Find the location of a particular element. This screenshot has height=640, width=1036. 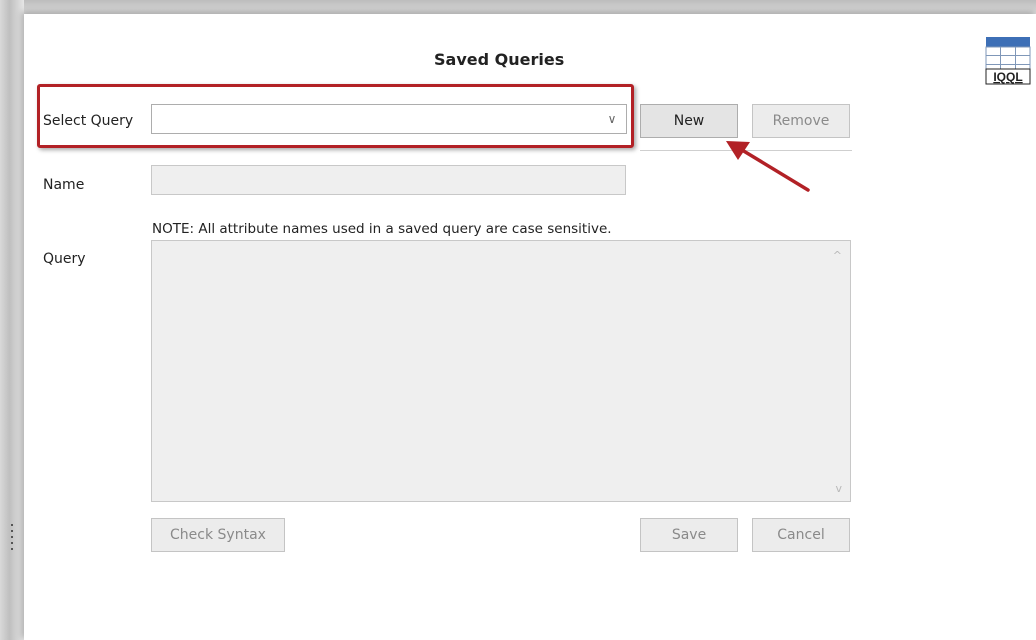

select-query-highlight is located at coordinates (335, 116).